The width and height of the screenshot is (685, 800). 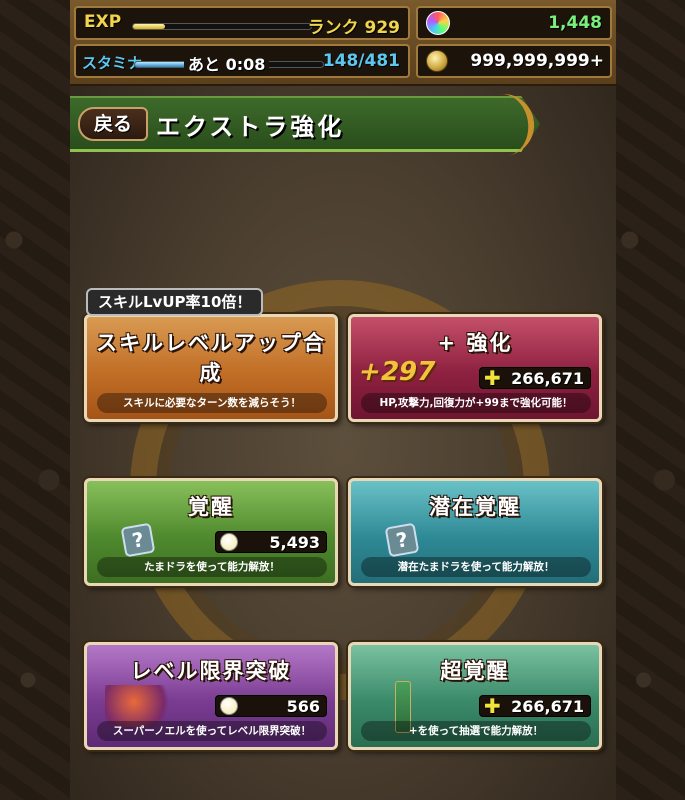 What do you see at coordinates (211, 358) in the screenshot?
I see `card-title: スキルレベルアップ合成` at bounding box center [211, 358].